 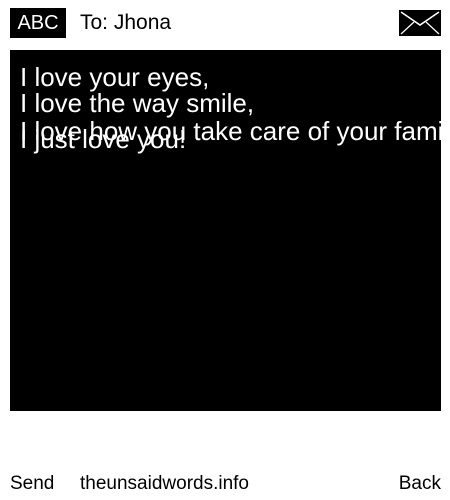 I want to click on recipient-line: To: Jhona, so click(x=126, y=22).